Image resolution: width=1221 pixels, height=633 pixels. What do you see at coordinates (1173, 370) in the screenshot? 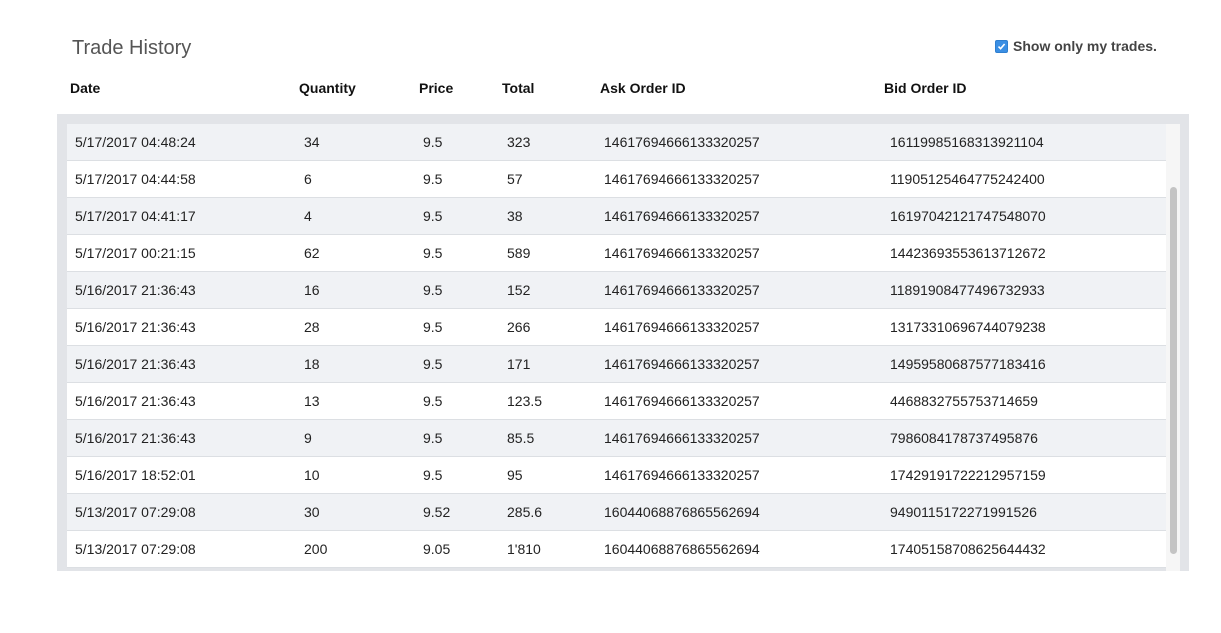
I see `scrollbar-thumb` at bounding box center [1173, 370].